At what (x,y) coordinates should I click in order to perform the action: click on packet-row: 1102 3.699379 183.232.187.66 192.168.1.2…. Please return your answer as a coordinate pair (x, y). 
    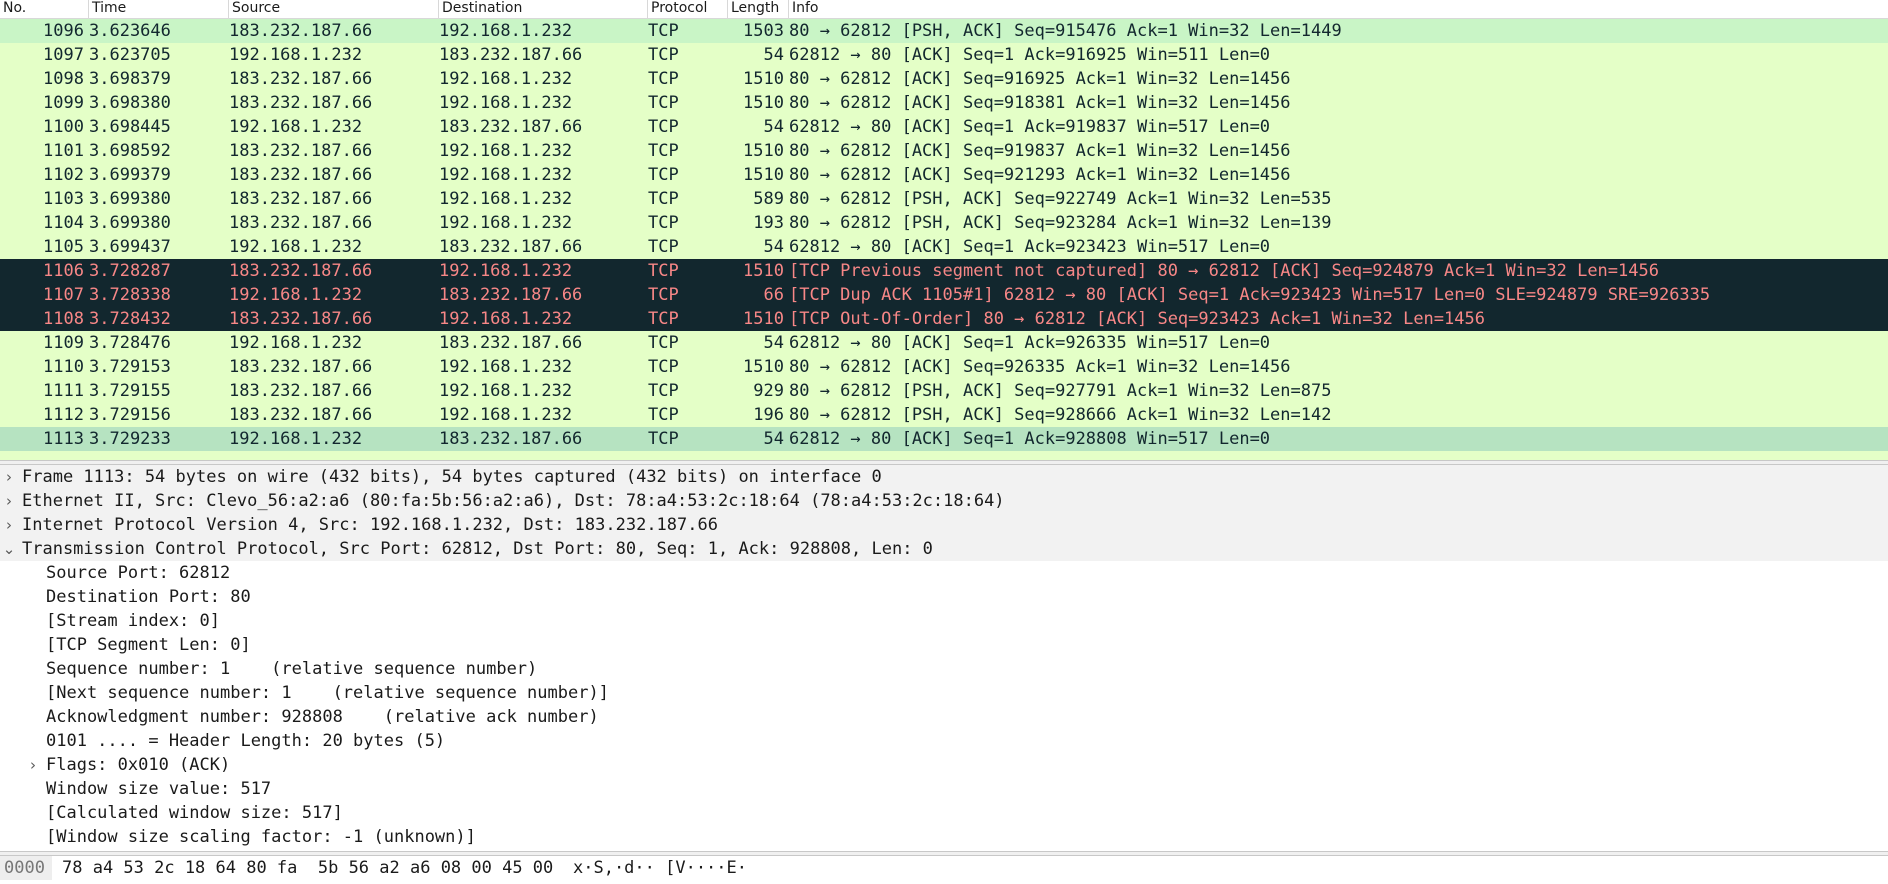
    Looking at the image, I should click on (944, 175).